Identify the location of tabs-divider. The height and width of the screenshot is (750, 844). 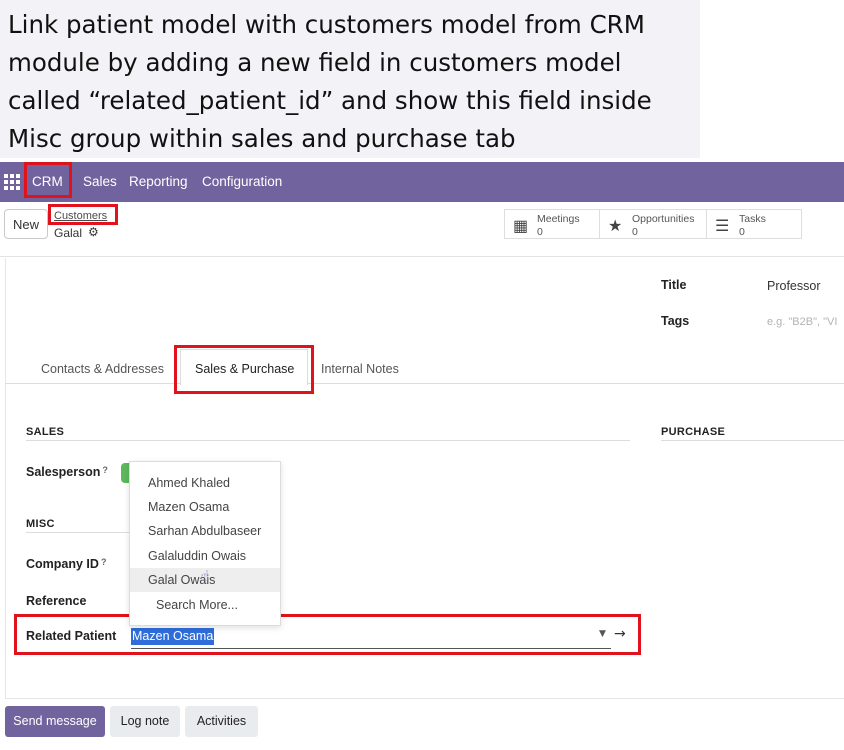
(424, 383).